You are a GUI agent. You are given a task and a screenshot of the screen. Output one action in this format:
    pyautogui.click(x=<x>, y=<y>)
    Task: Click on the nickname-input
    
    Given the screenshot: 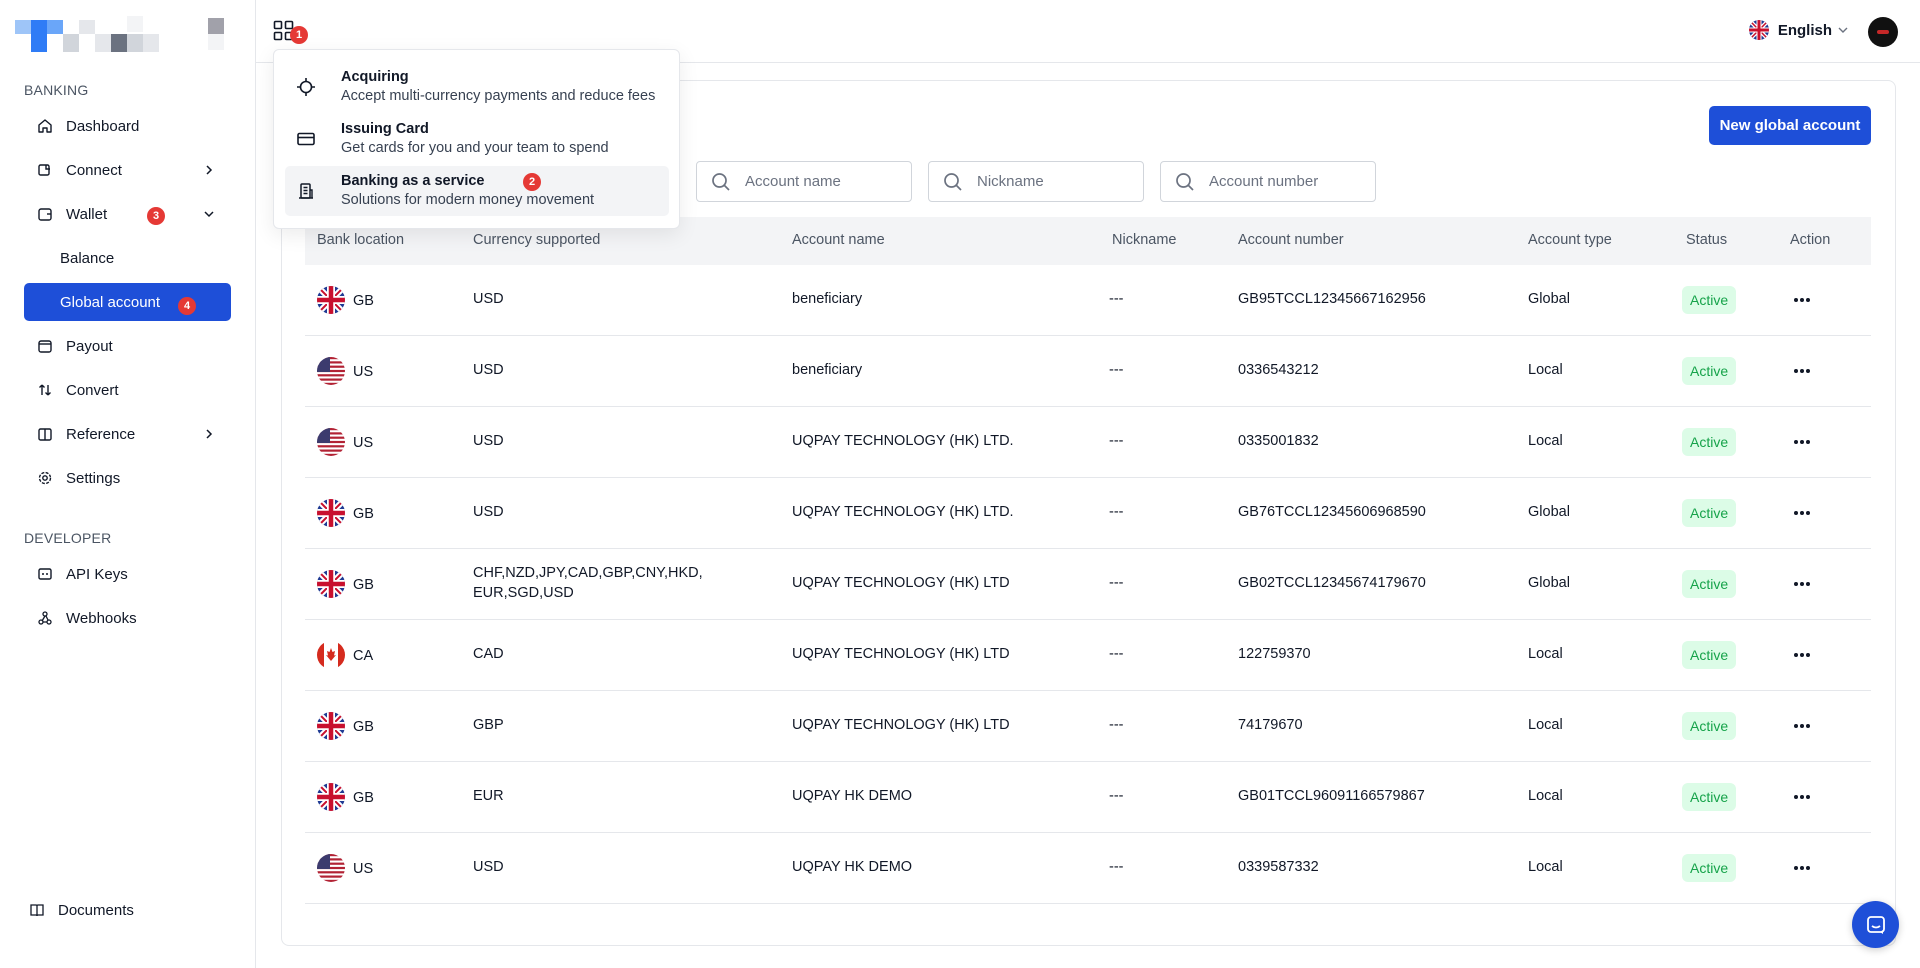 What is the action you would take?
    pyautogui.click(x=1052, y=181)
    